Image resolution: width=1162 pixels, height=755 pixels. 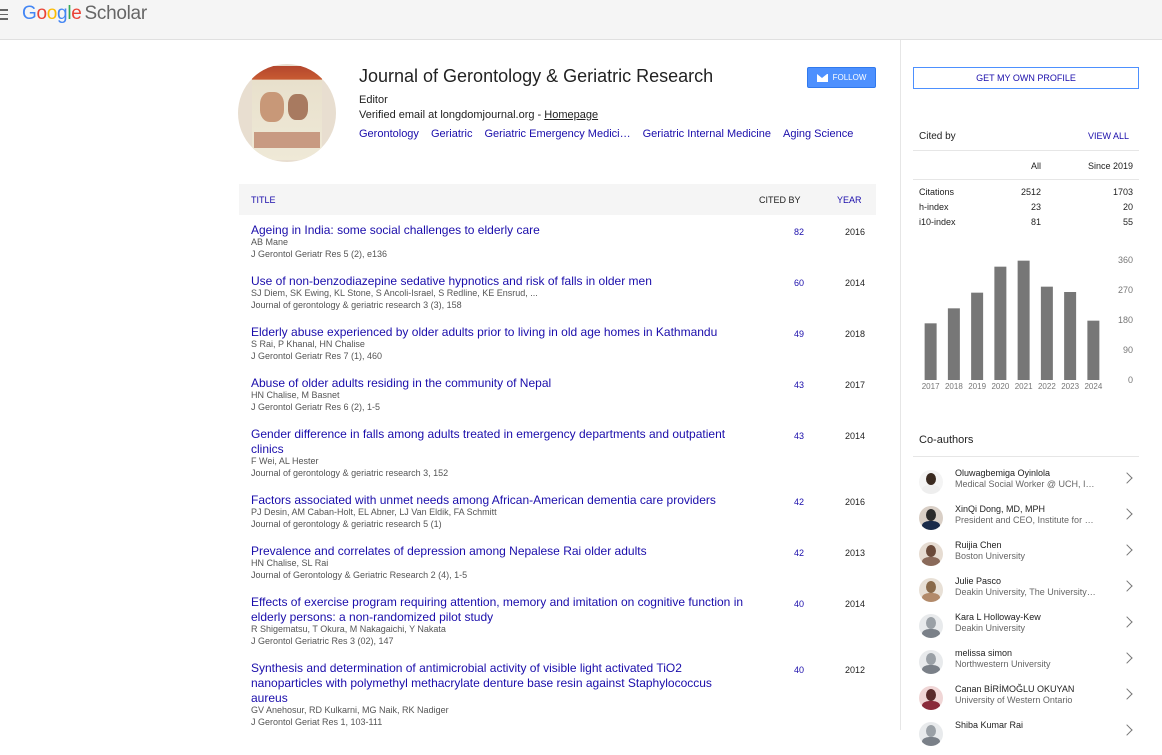 I want to click on cited-by-count-link: 49, so click(x=791, y=334).